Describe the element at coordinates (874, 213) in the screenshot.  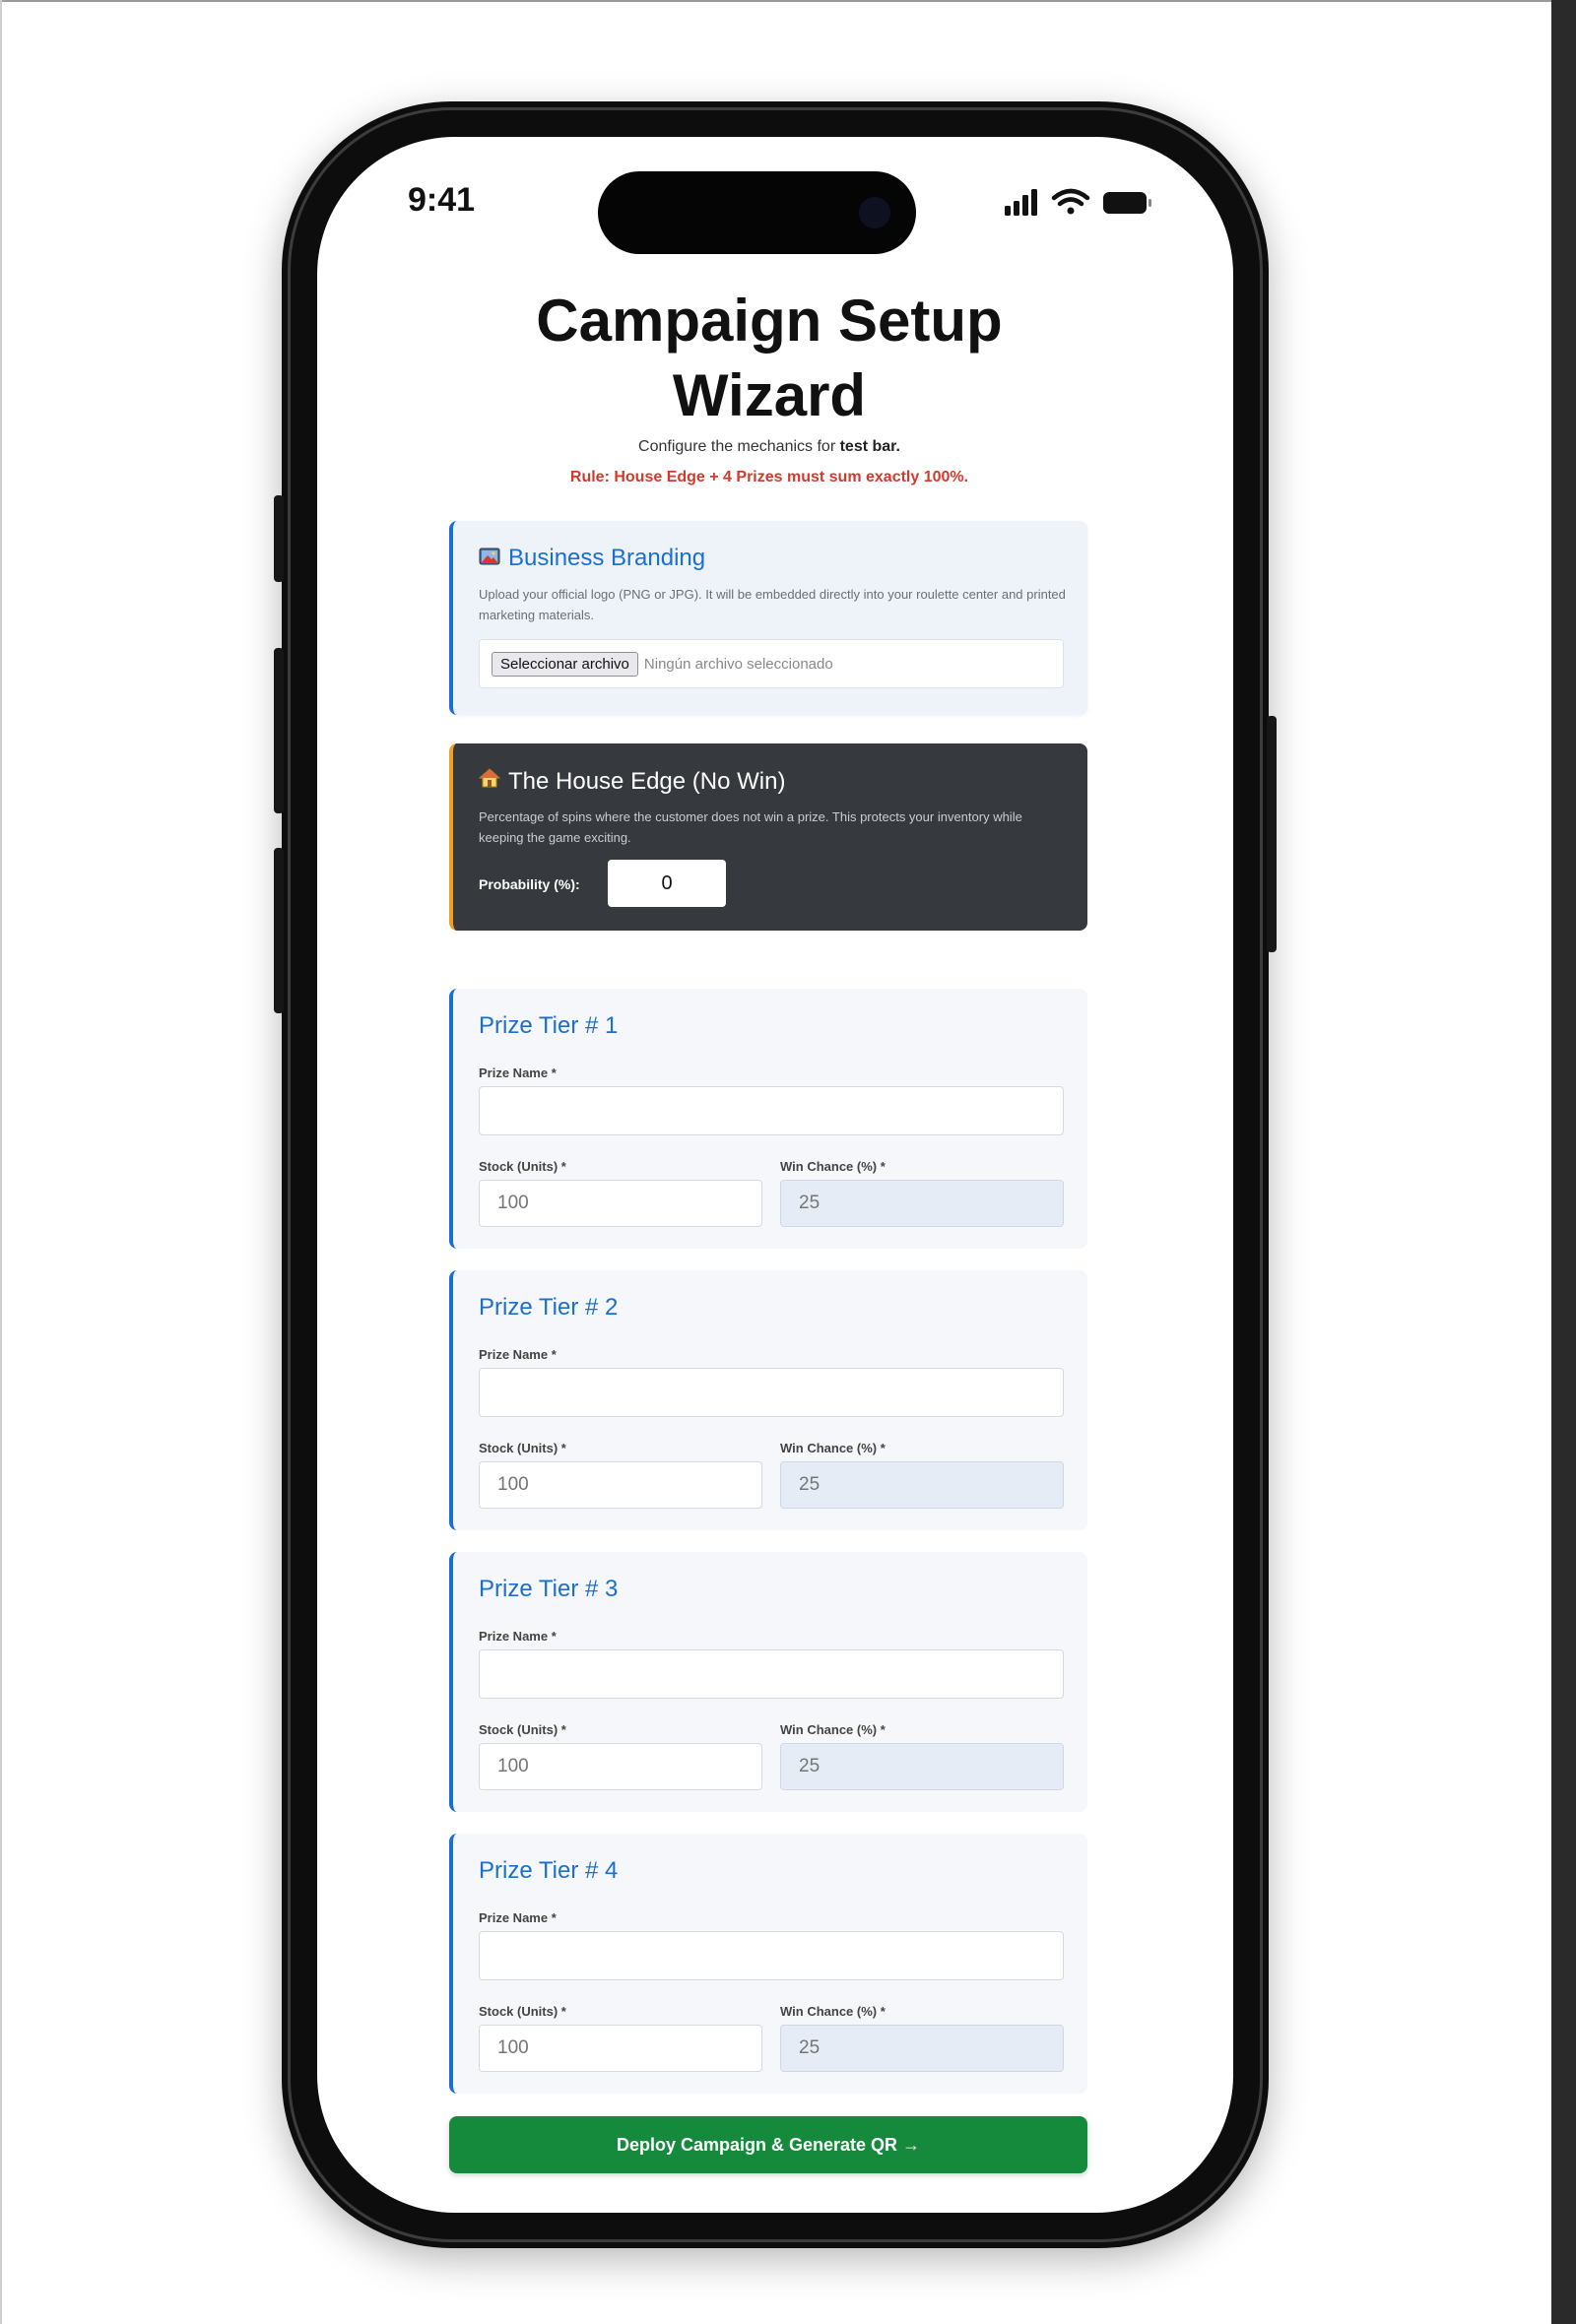
I see `front-camera` at that location.